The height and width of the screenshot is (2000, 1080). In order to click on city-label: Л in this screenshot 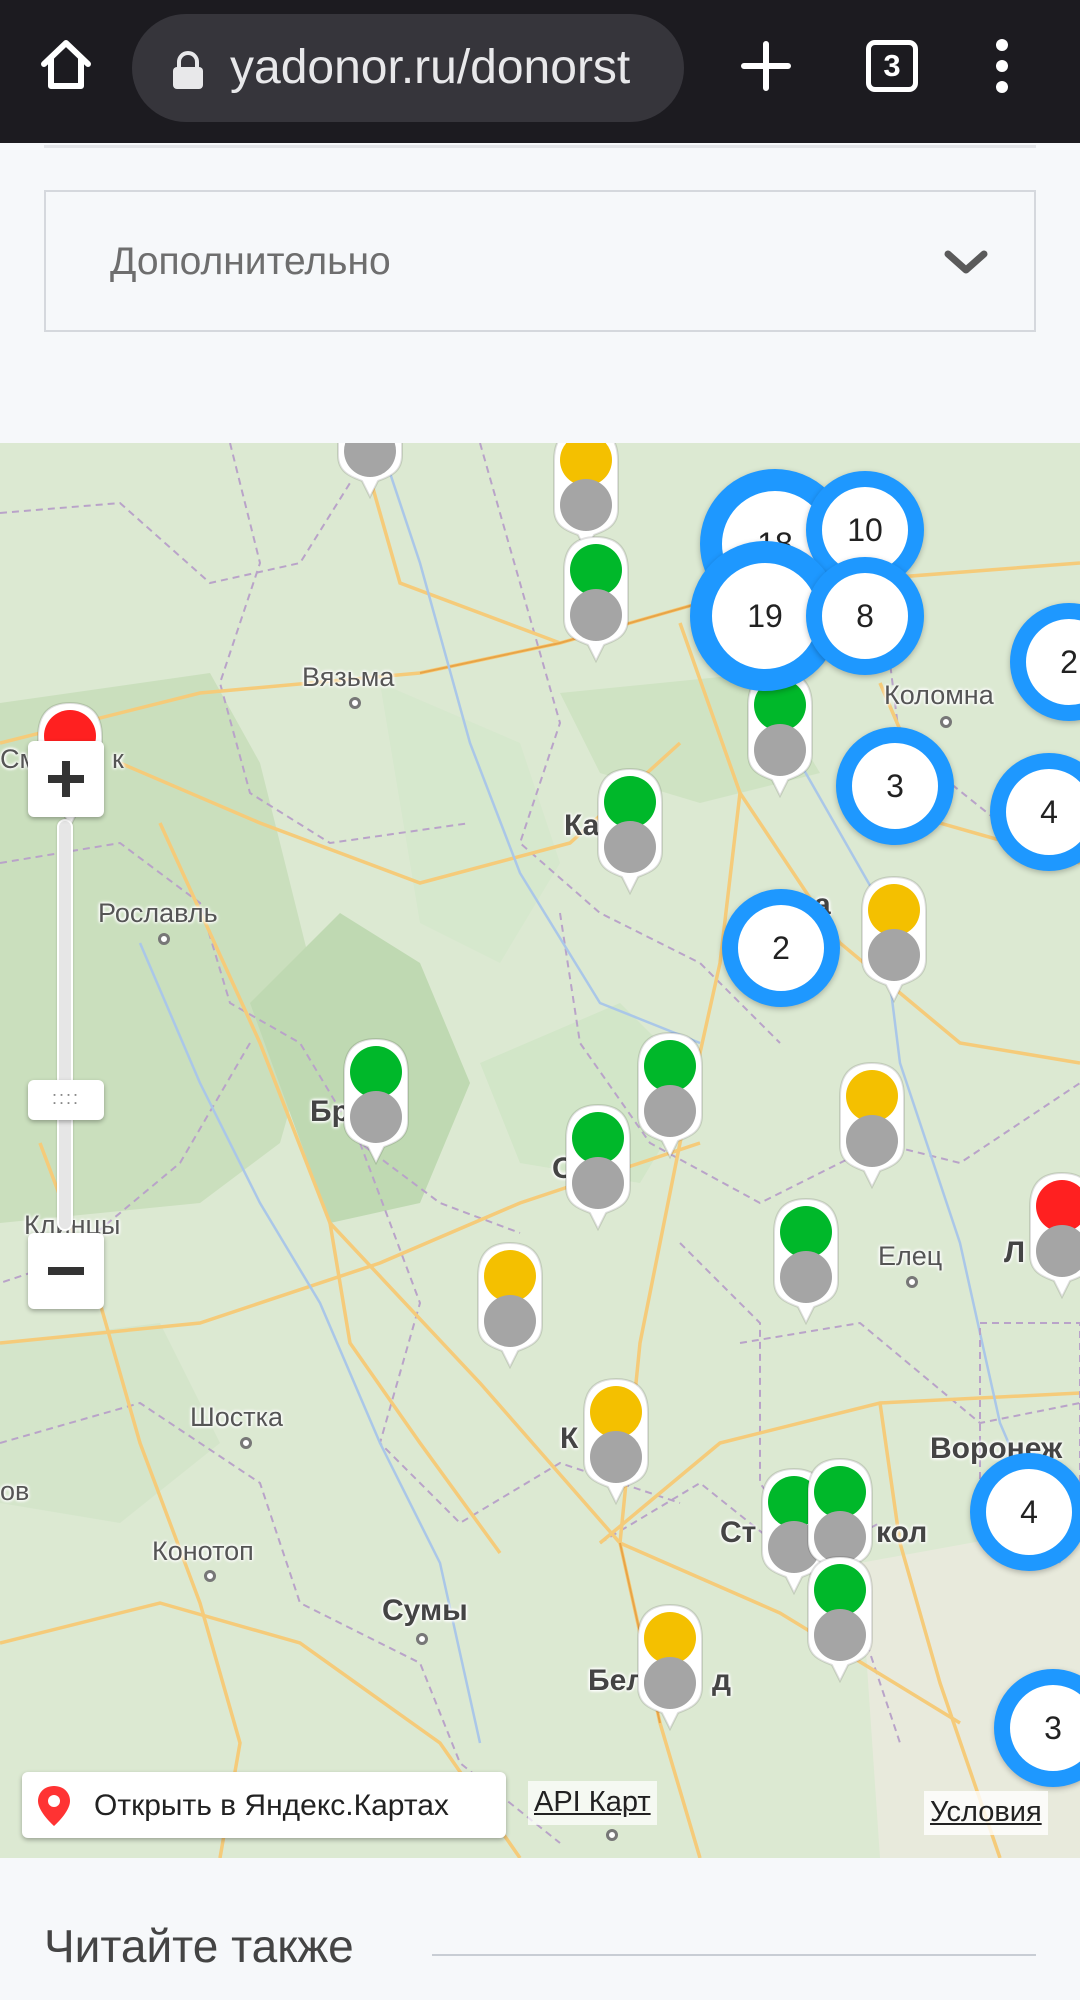, I will do `click(1015, 1252)`.